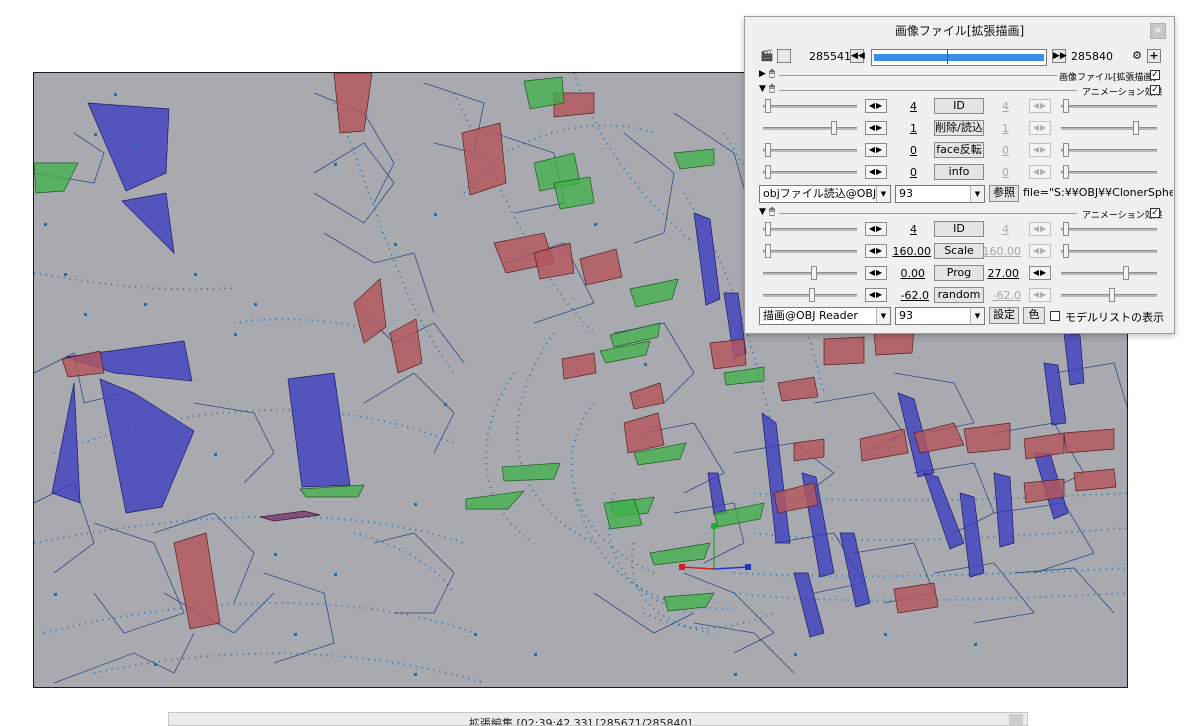 The width and height of the screenshot is (1200, 726). Describe the element at coordinates (1002, 251) in the screenshot. I see `track-value-right: 160.00` at that location.